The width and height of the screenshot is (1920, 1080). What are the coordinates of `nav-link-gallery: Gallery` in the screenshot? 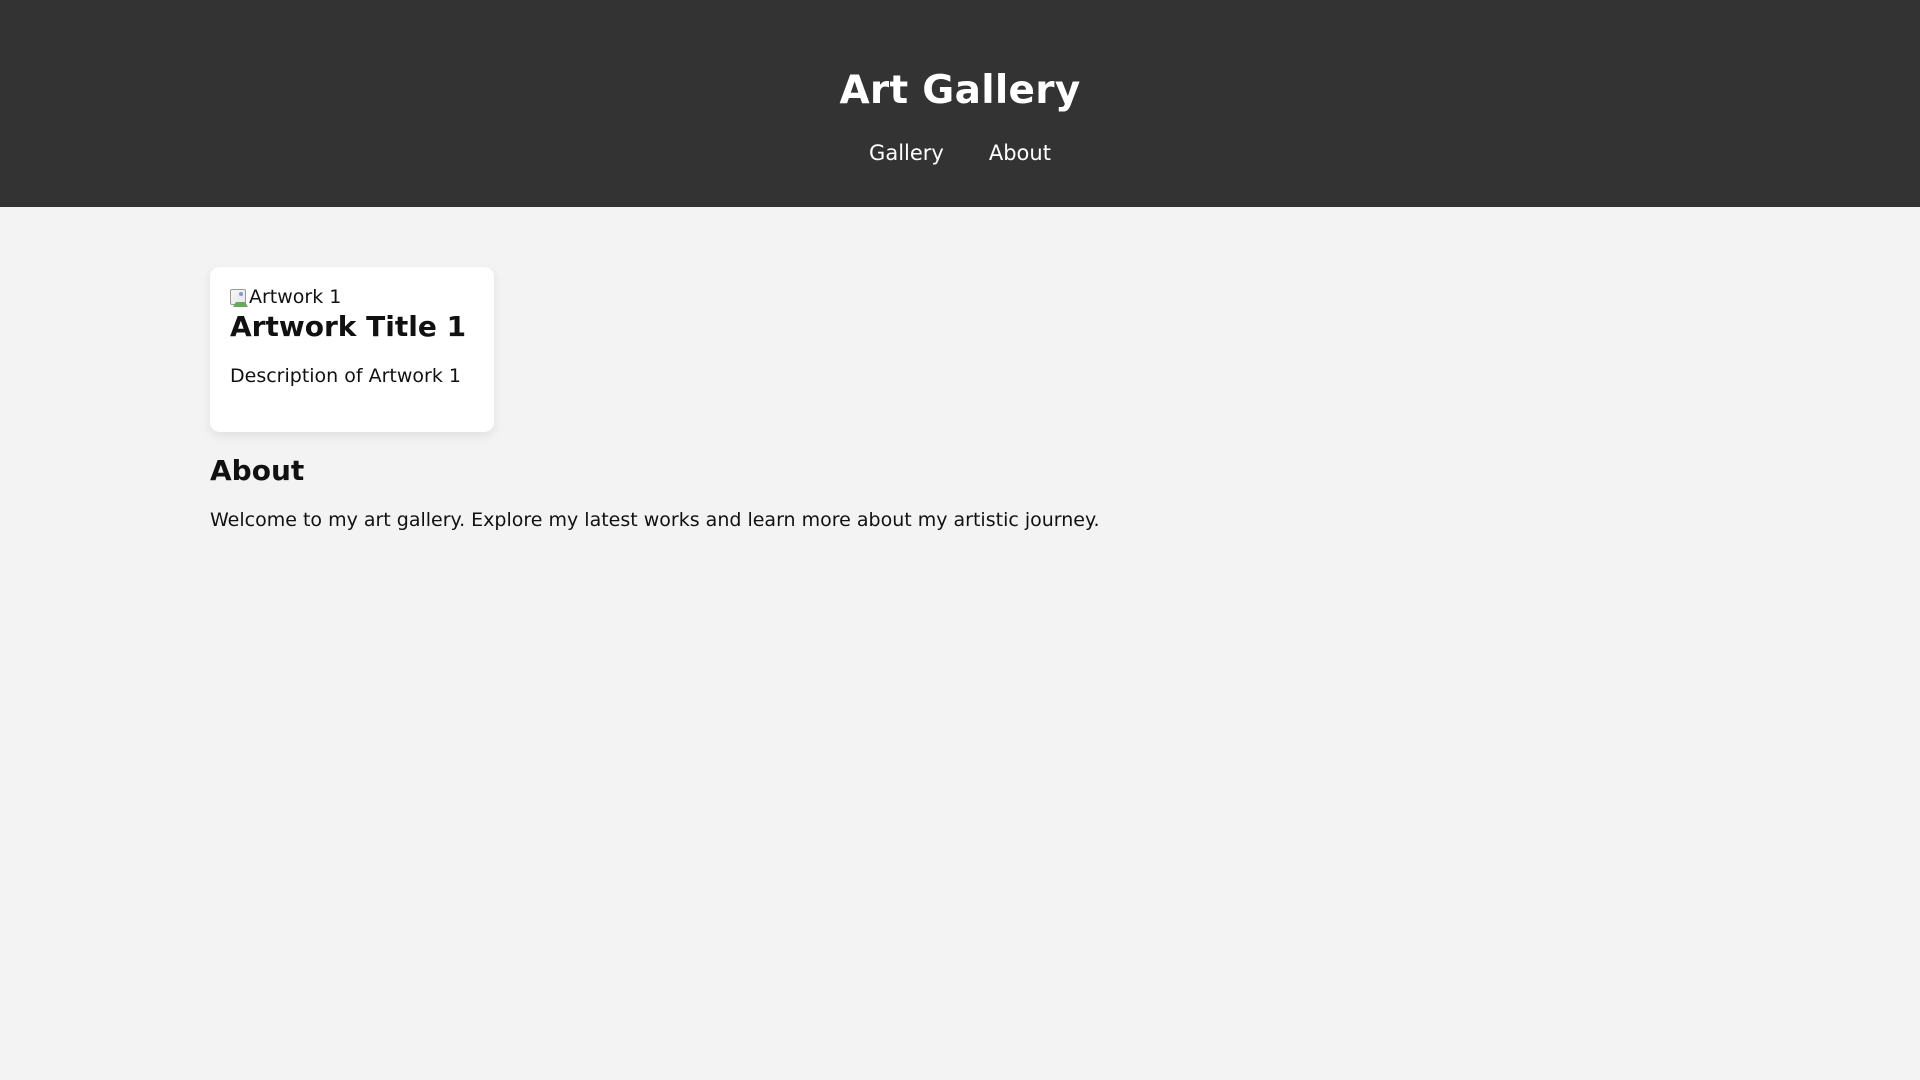 It's located at (906, 153).